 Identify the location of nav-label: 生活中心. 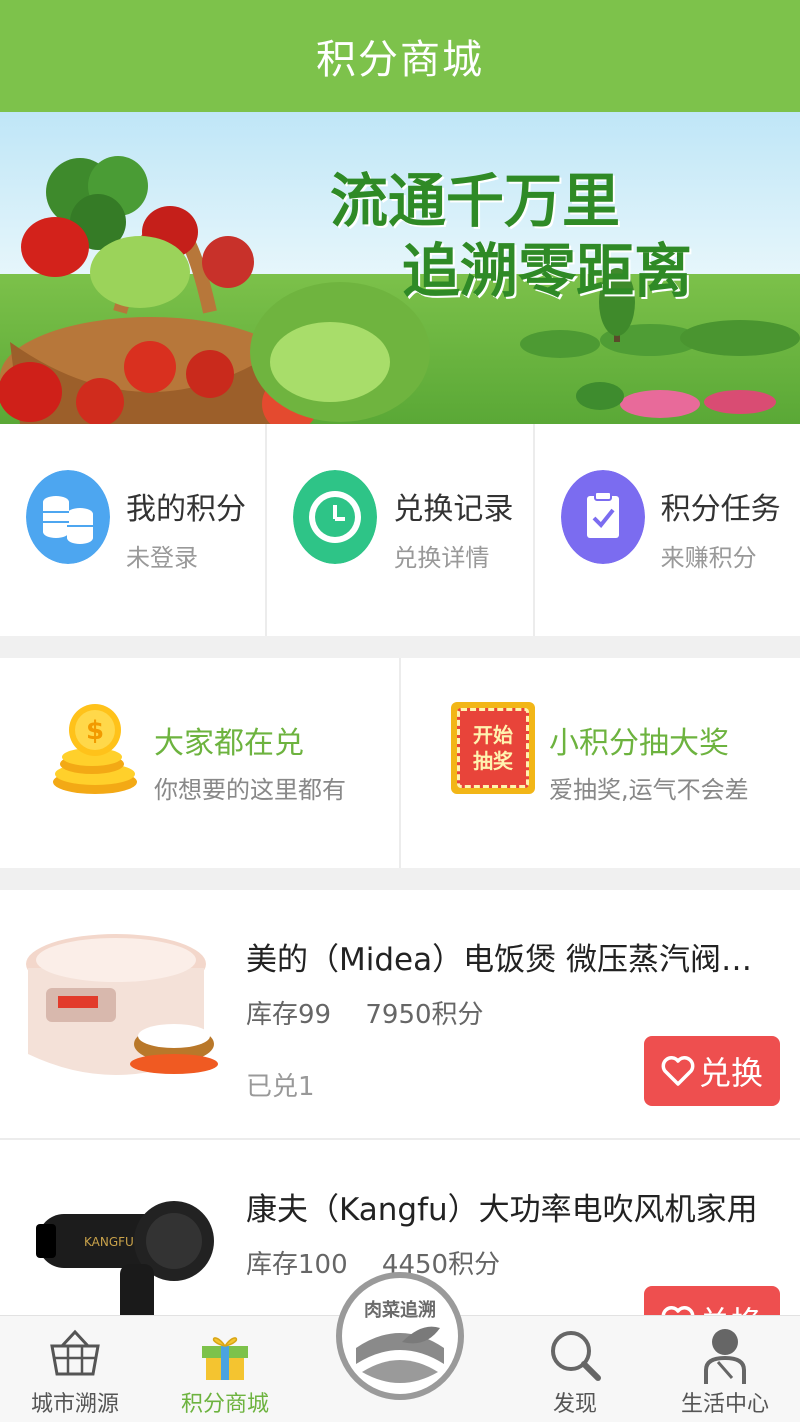
(724, 1404).